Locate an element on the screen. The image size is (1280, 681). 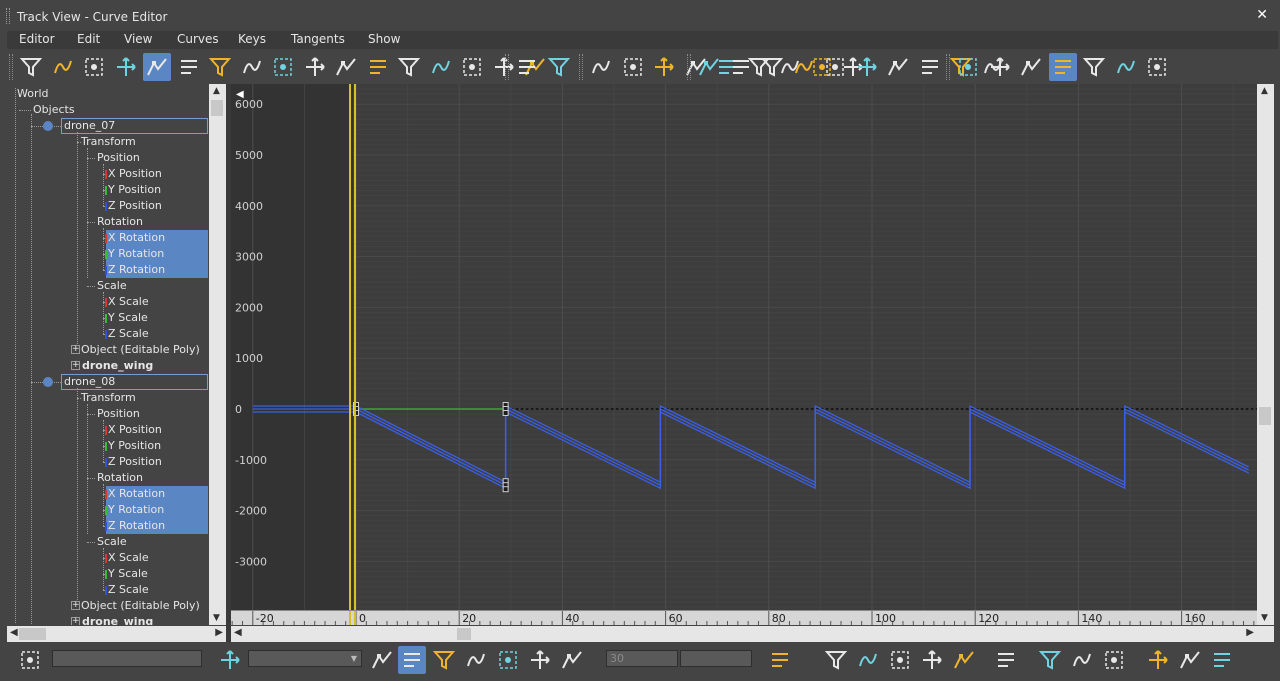
graph-vertical-scrollbar: ▲ ▼ is located at coordinates (1265, 354).